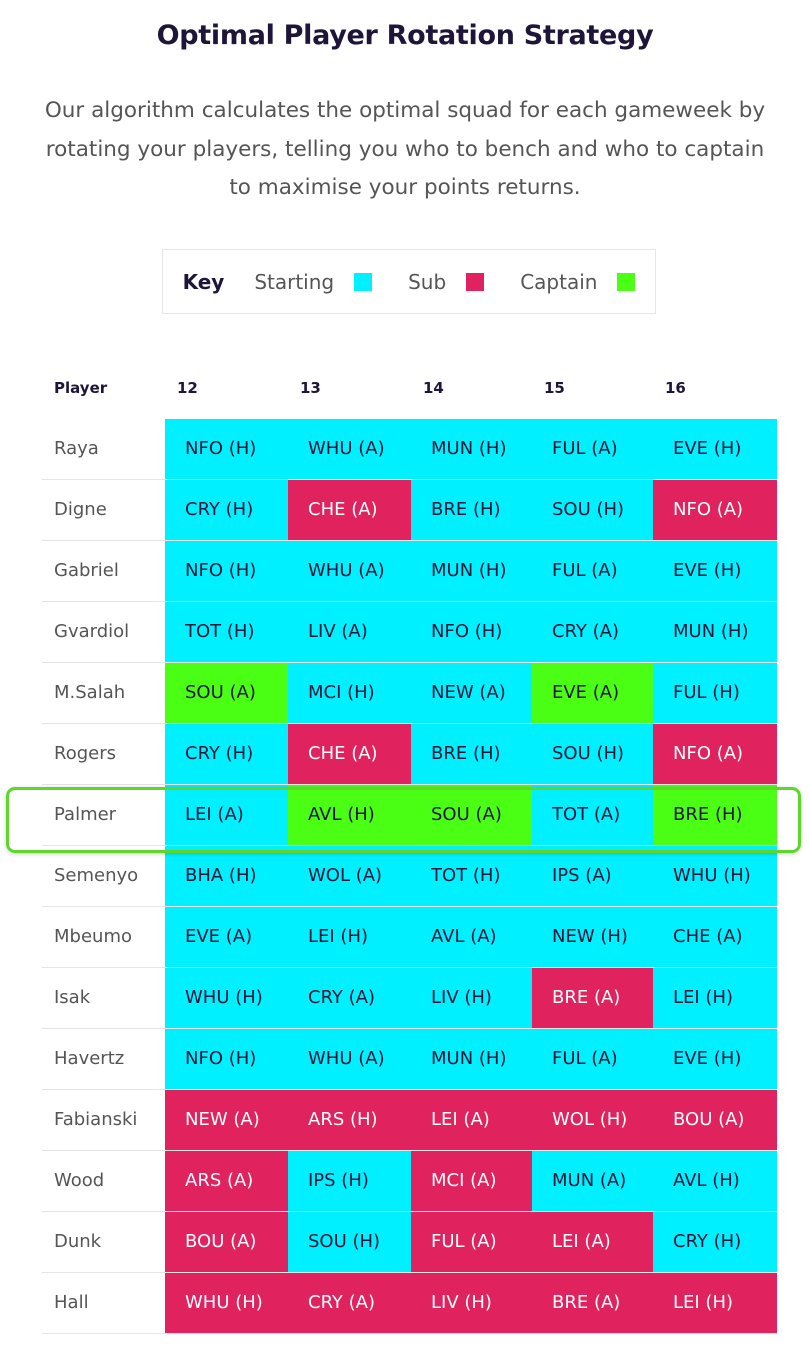 This screenshot has width=810, height=1356. What do you see at coordinates (349, 510) in the screenshot?
I see `fixture-cell-sub: CHE (A)` at bounding box center [349, 510].